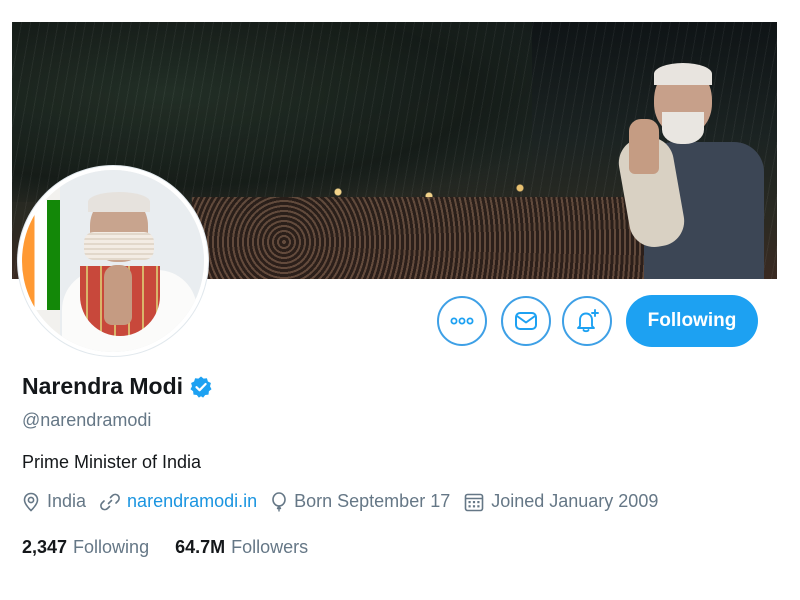 The height and width of the screenshot is (600, 800). What do you see at coordinates (103, 386) in the screenshot?
I see `display-name: Narendra Modi` at bounding box center [103, 386].